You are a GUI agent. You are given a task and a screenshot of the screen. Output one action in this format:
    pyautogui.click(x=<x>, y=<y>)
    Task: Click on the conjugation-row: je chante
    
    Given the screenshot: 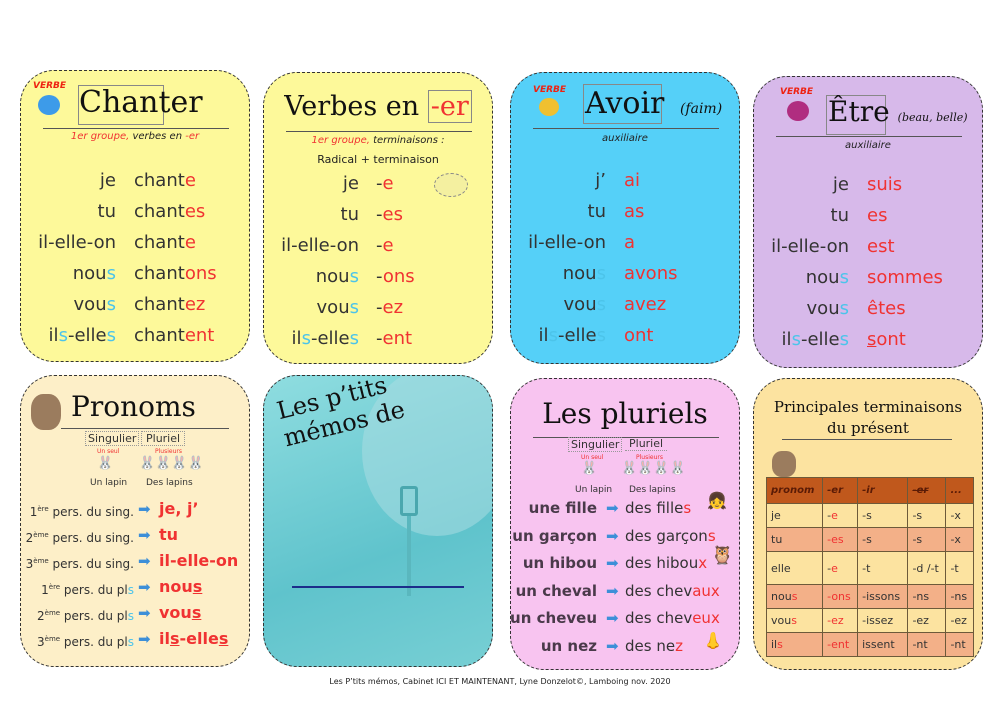 What is the action you would take?
    pyautogui.click(x=135, y=181)
    